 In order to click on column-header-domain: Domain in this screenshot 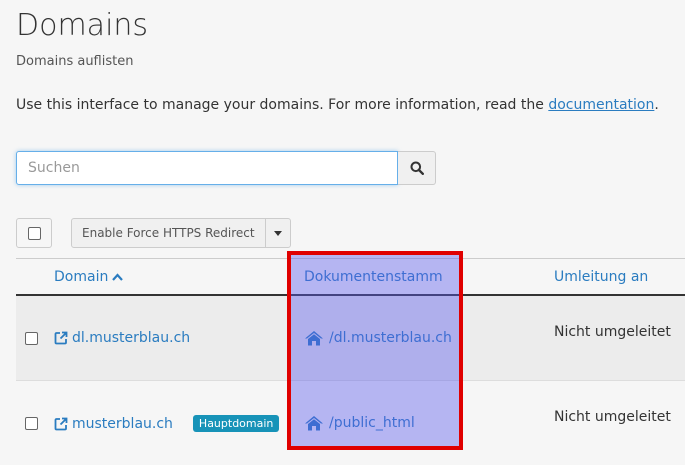, I will do `click(89, 277)`.